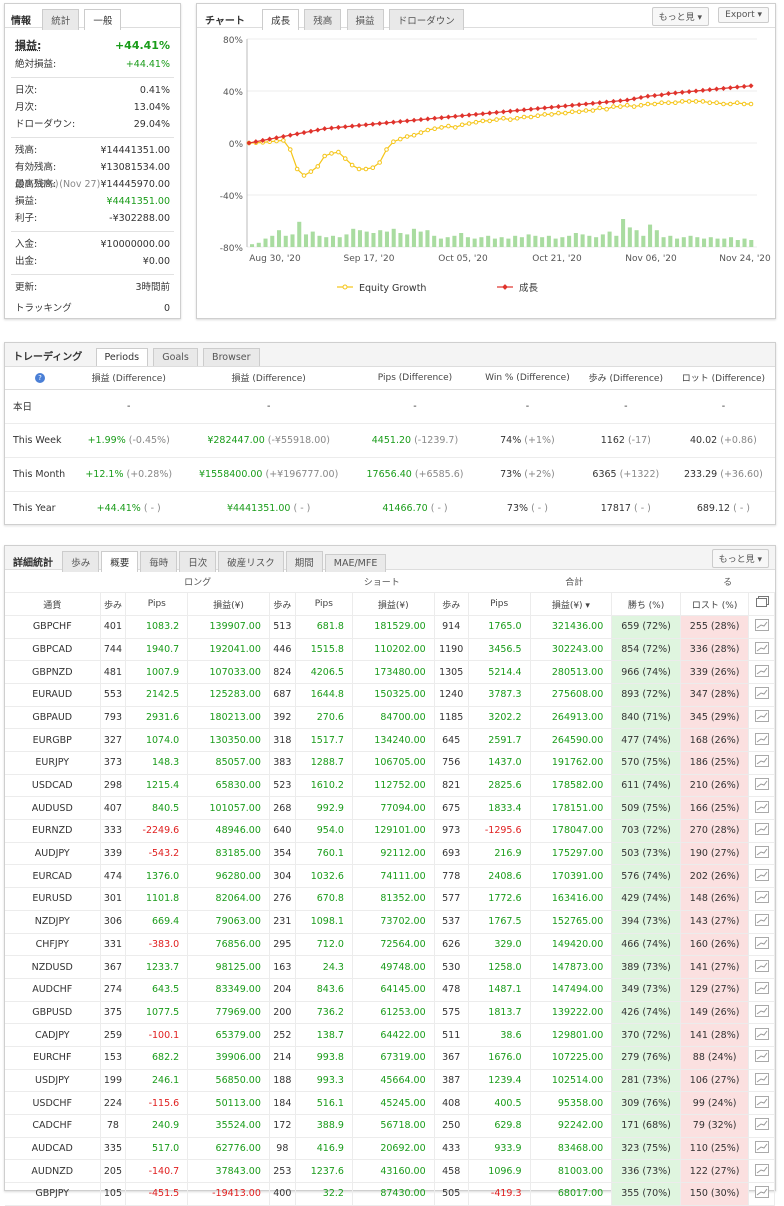 The width and height of the screenshot is (784, 1206). Describe the element at coordinates (451, 1035) in the screenshot. I see `cell: 511` at that location.